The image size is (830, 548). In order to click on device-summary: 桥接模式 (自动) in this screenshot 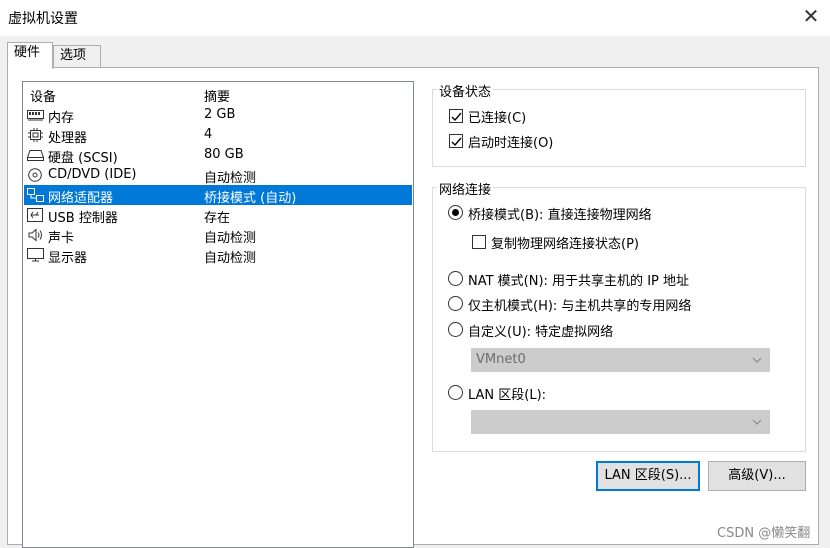, I will do `click(250, 198)`.